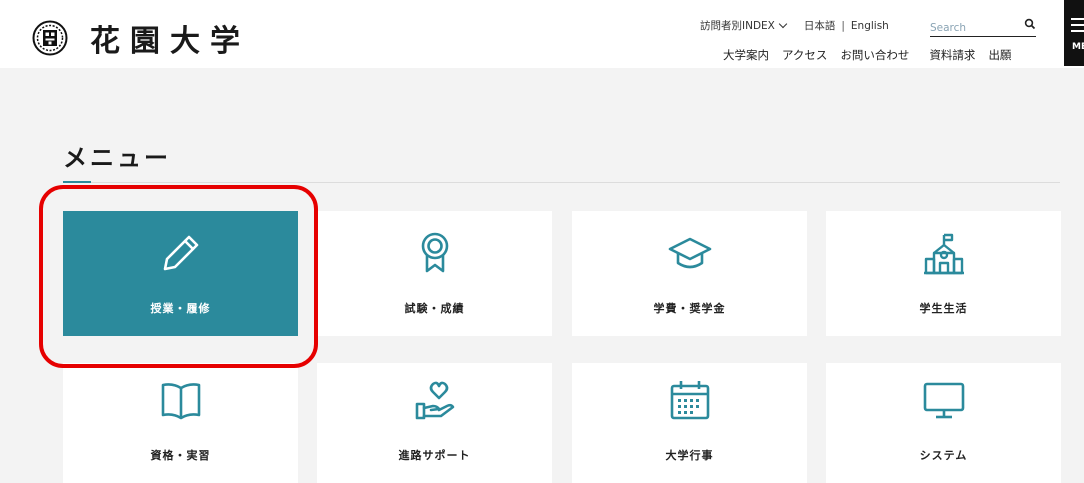 This screenshot has height=483, width=1084. I want to click on nav-request-materials: 資料請求, so click(952, 55).